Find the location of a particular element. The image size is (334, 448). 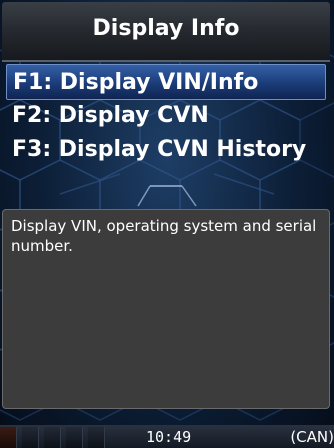

hexagon-divider is located at coordinates (167, 190).